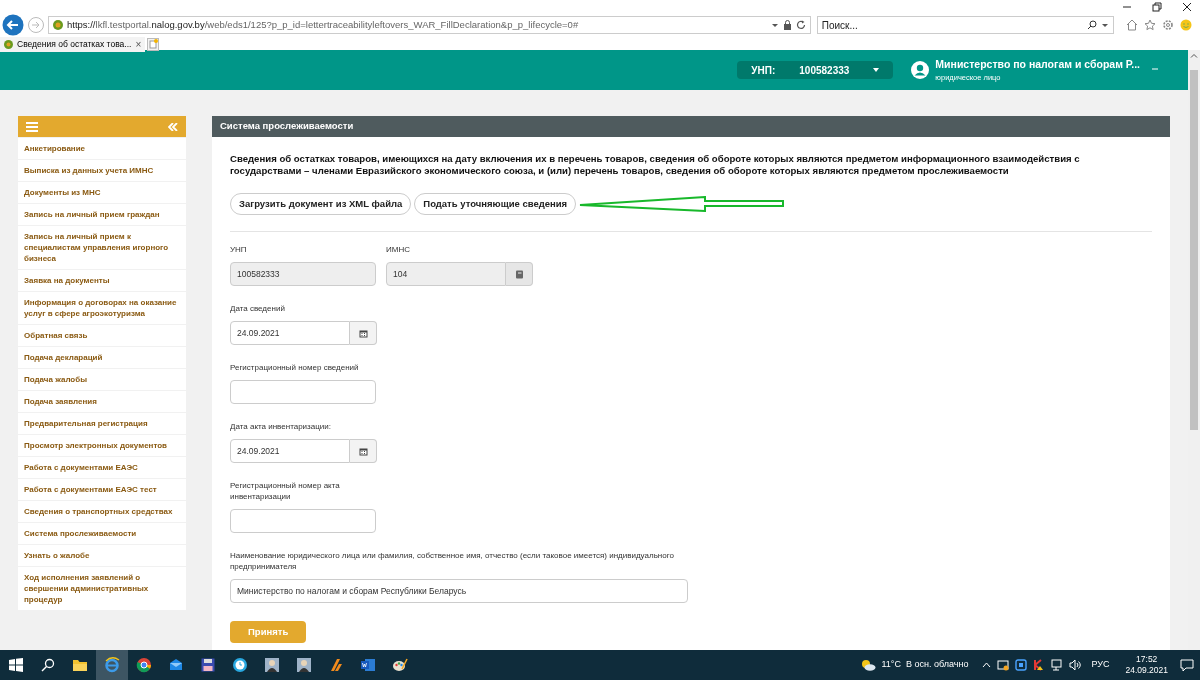 This screenshot has height=680, width=1200. I want to click on unp-label: УНП:, so click(763, 70).